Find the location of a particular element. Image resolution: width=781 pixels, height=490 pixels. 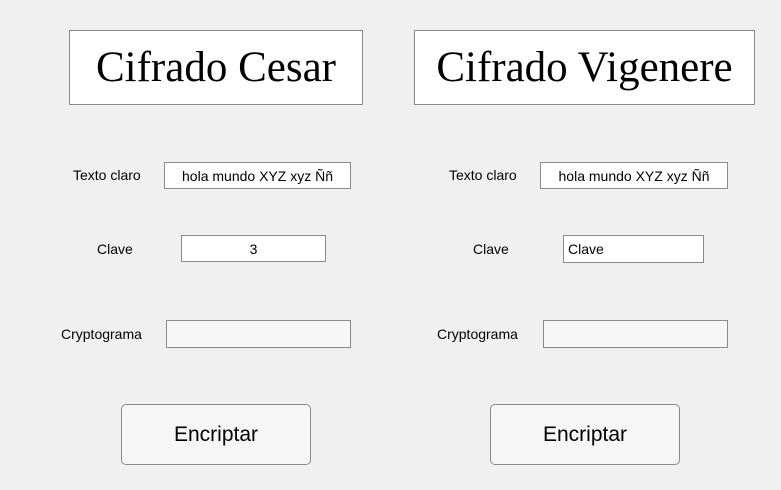

vigenere-cryptogram-label: Cryptograma is located at coordinates (477, 334).